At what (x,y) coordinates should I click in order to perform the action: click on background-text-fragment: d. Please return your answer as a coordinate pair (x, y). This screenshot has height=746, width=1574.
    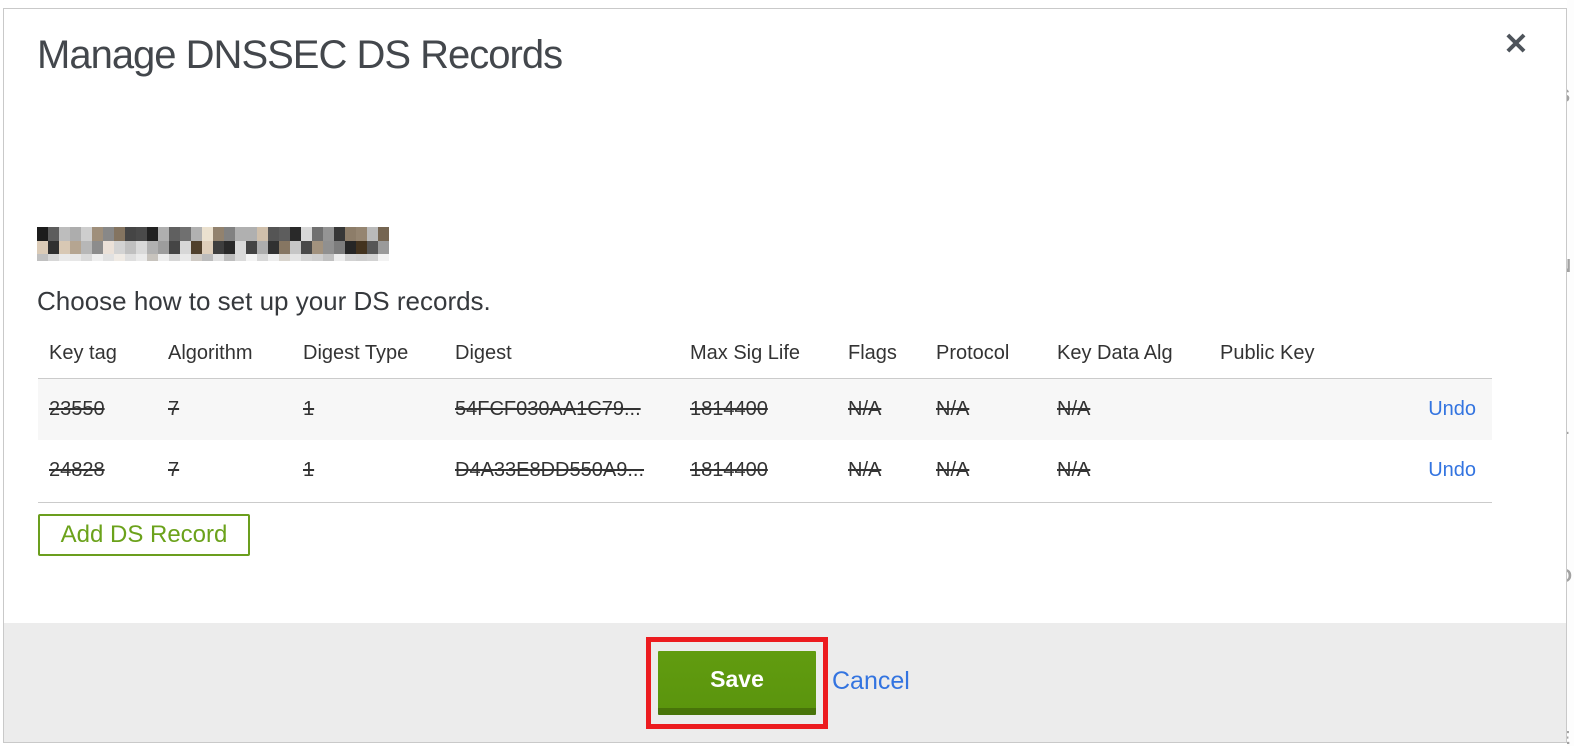
    Looking at the image, I should click on (1570, 148).